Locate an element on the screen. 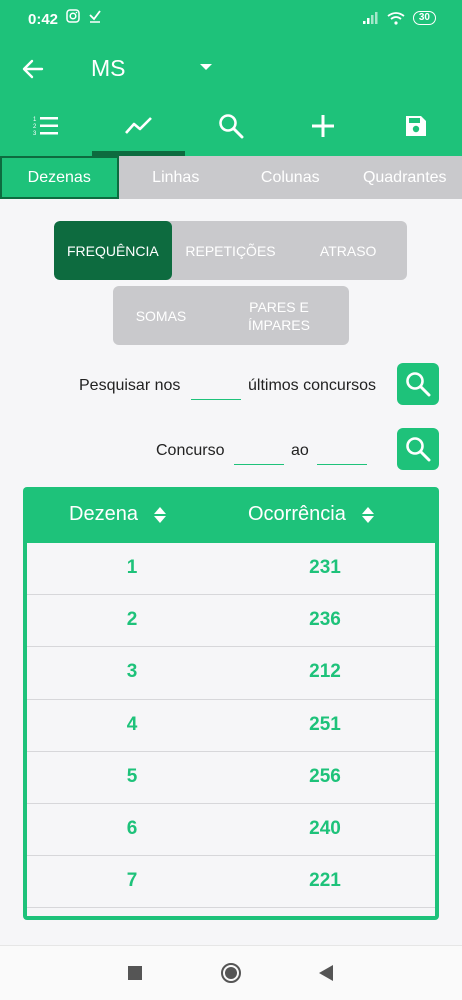 This screenshot has width=462, height=1000. signal-icon is located at coordinates (370, 18).